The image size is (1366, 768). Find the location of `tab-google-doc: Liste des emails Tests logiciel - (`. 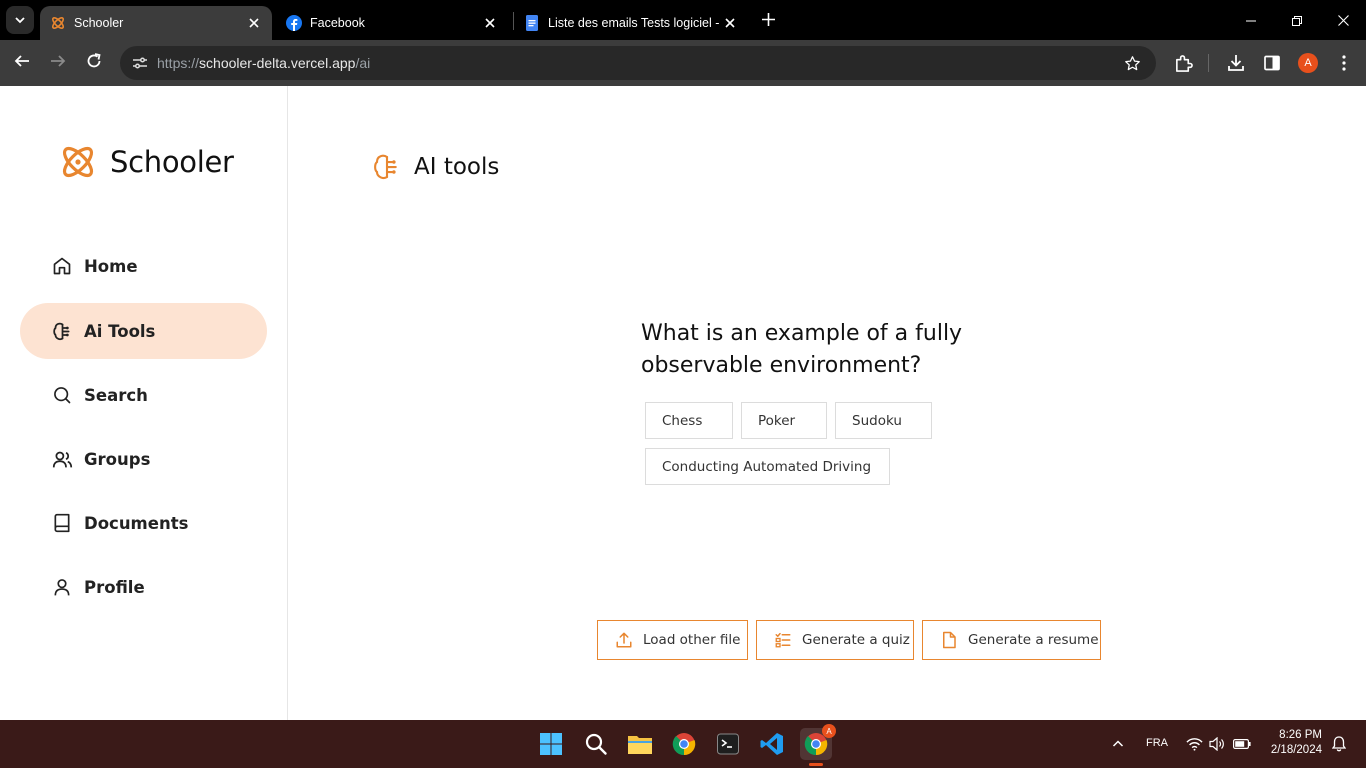

tab-google-doc: Liste des emails Tests logiciel - ( is located at coordinates (631, 23).